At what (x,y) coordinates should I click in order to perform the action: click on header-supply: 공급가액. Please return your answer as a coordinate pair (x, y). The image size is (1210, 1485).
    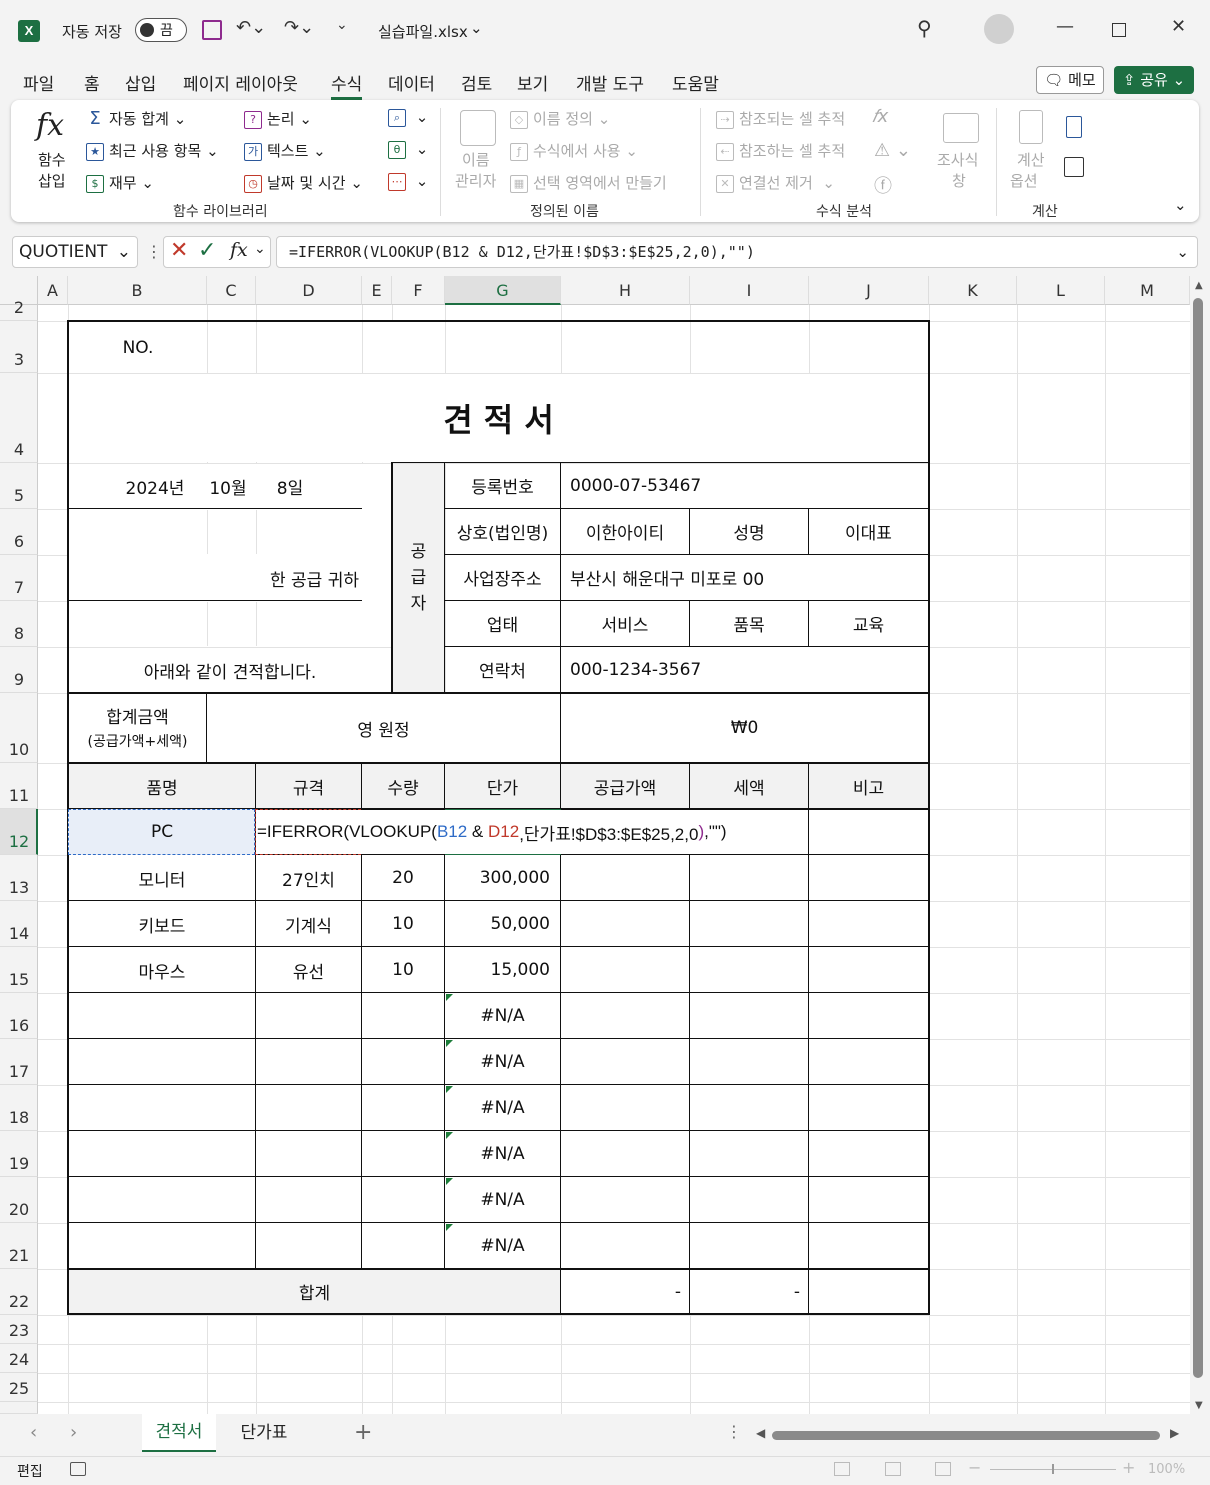
    Looking at the image, I should click on (625, 786).